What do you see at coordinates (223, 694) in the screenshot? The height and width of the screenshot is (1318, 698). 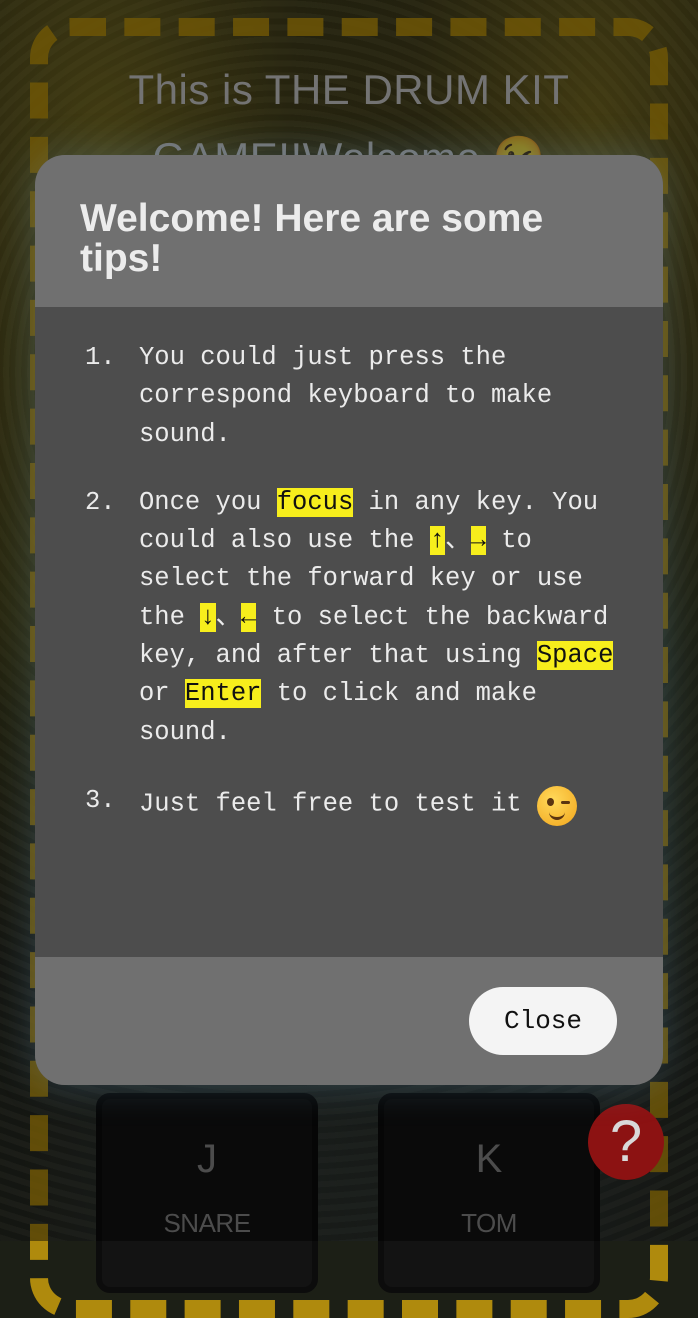 I see `enter-key: Enter` at bounding box center [223, 694].